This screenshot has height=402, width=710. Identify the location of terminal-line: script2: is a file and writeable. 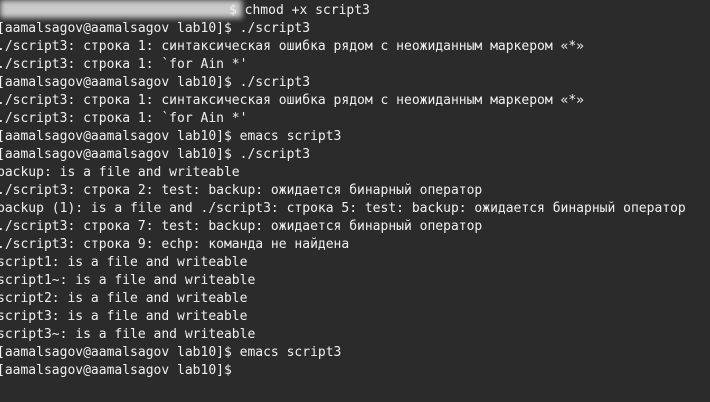
(124, 298).